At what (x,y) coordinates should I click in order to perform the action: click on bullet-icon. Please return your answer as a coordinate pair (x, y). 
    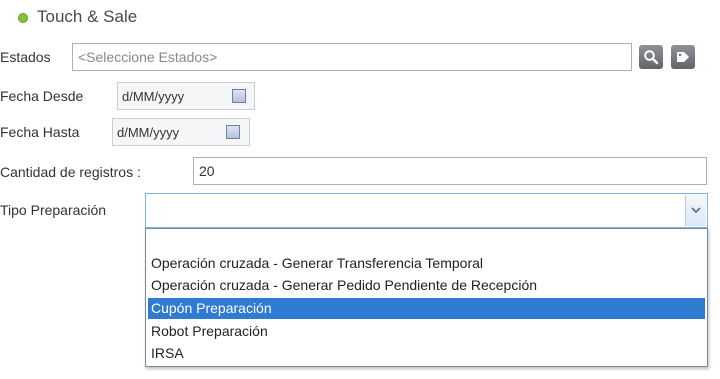
    Looking at the image, I should click on (23, 18).